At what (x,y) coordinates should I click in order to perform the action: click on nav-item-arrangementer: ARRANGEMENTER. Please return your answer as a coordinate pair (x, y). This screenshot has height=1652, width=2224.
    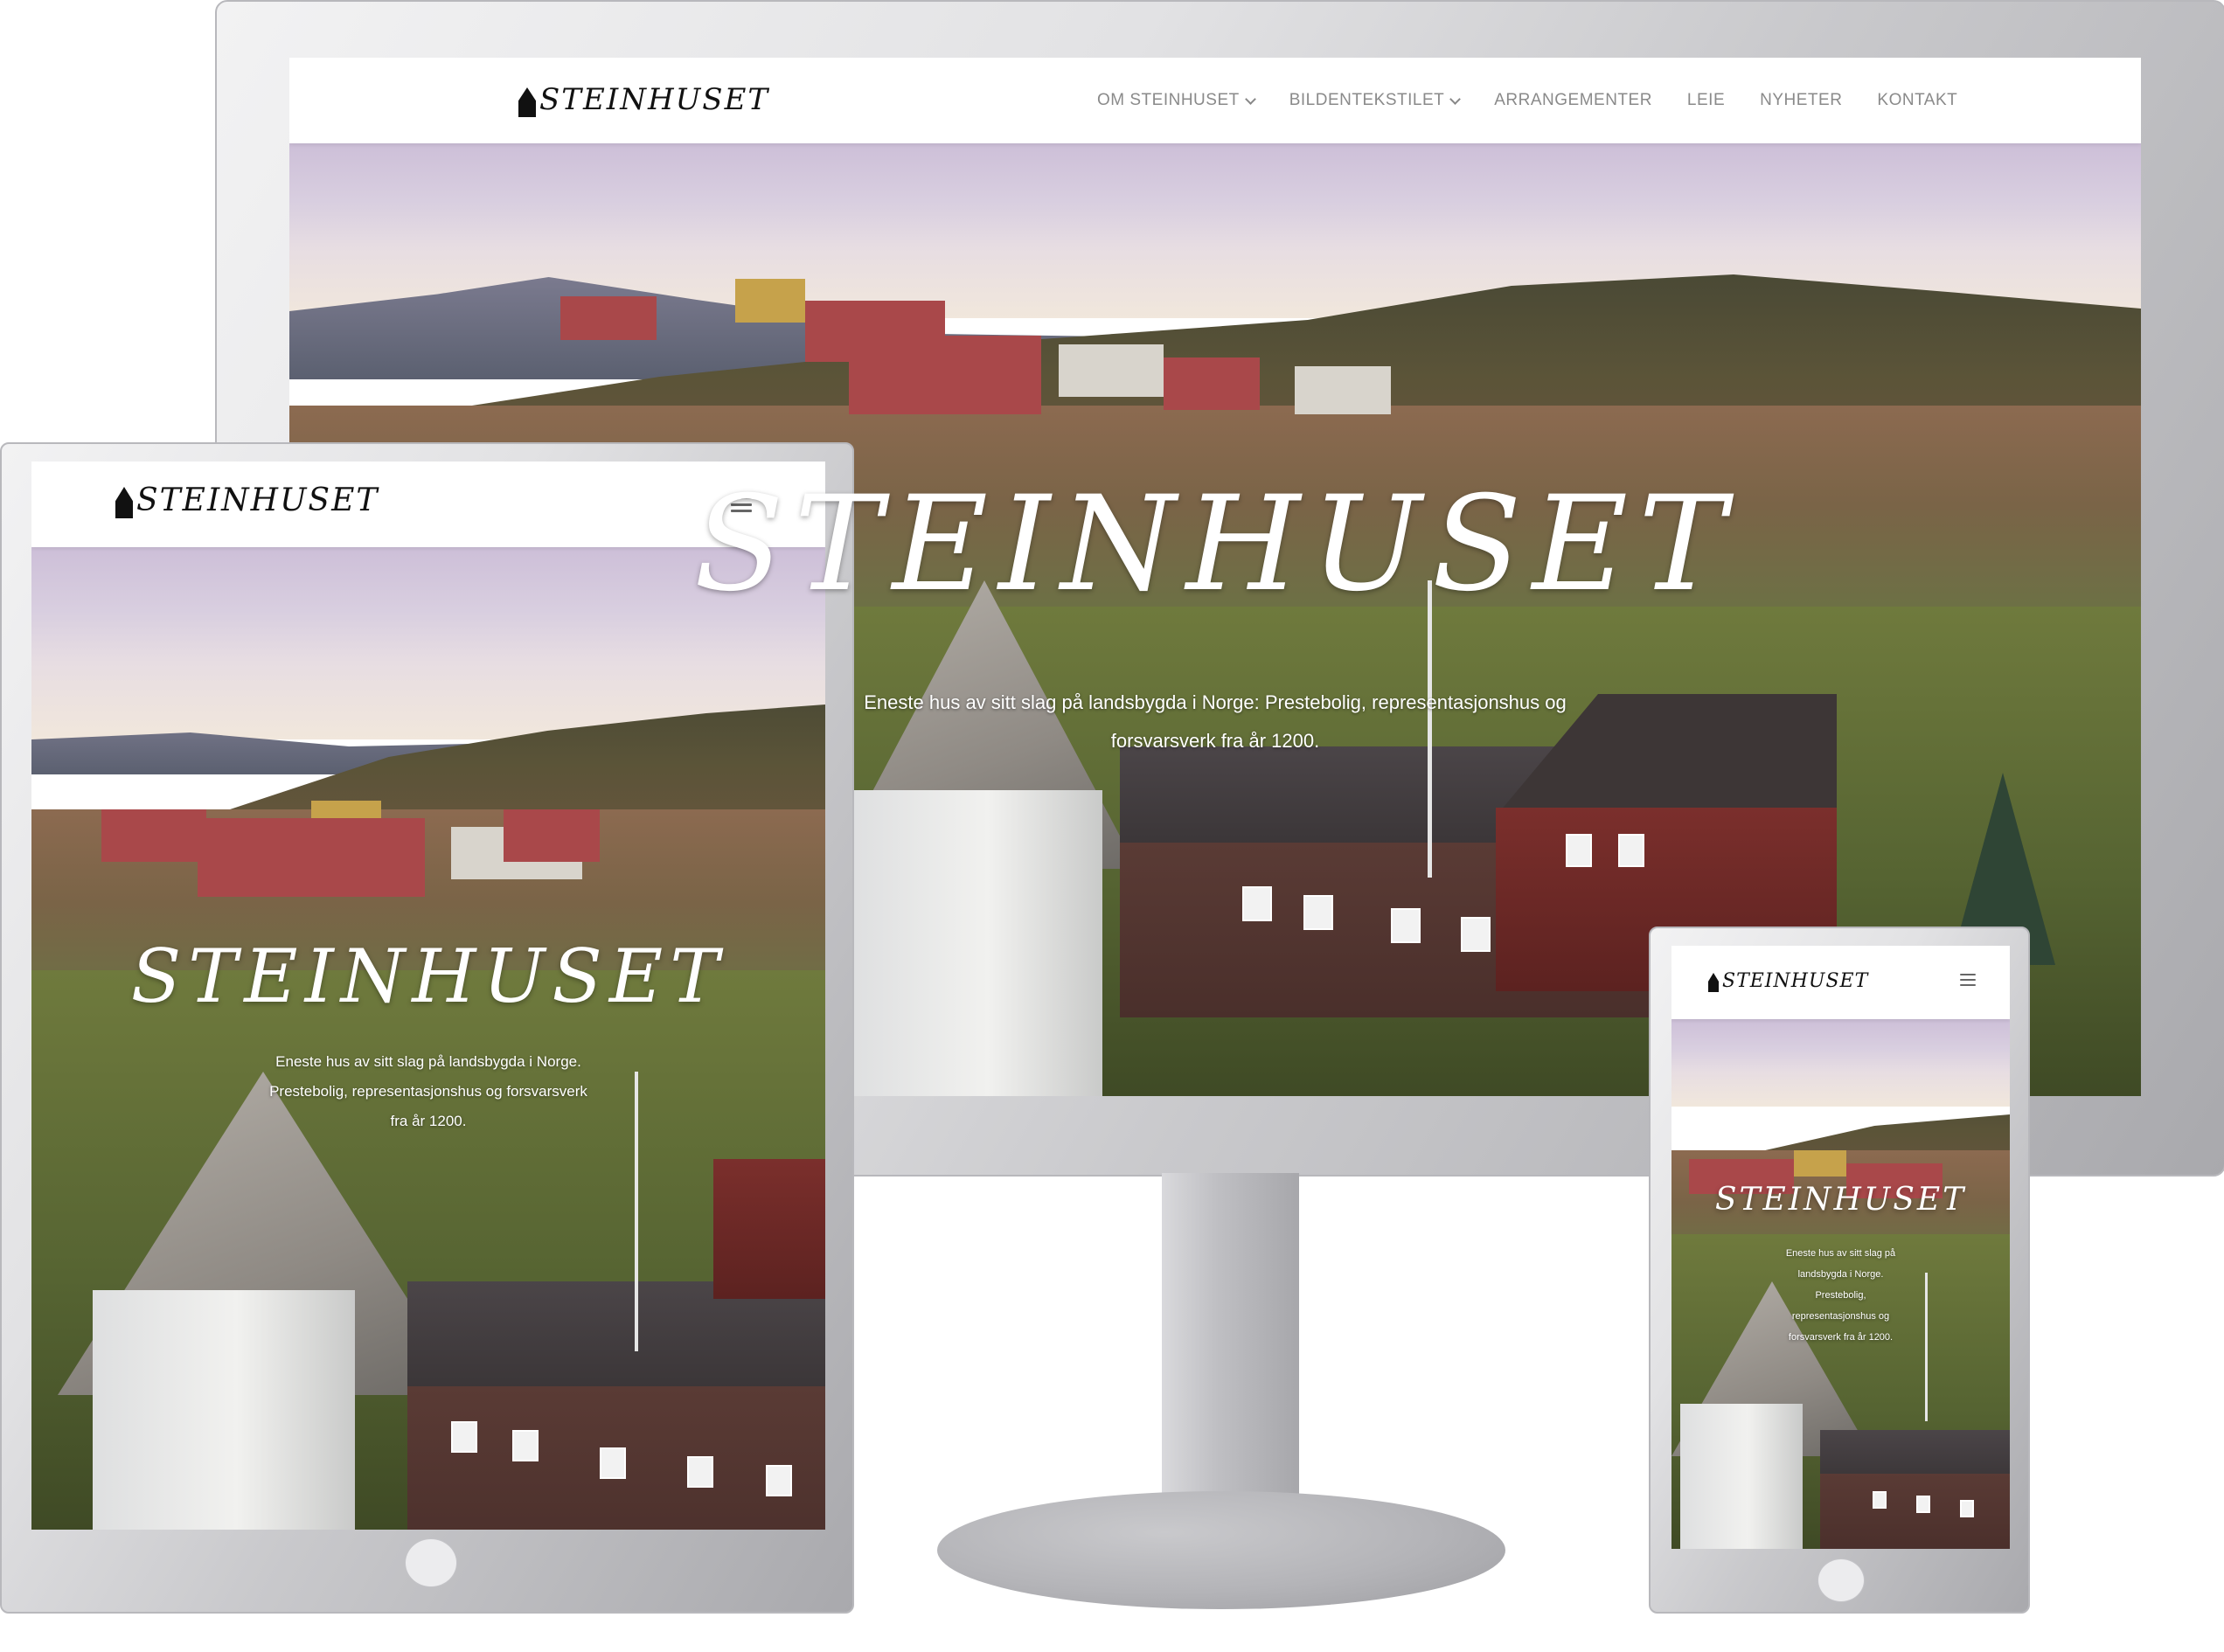
    Looking at the image, I should click on (1573, 100).